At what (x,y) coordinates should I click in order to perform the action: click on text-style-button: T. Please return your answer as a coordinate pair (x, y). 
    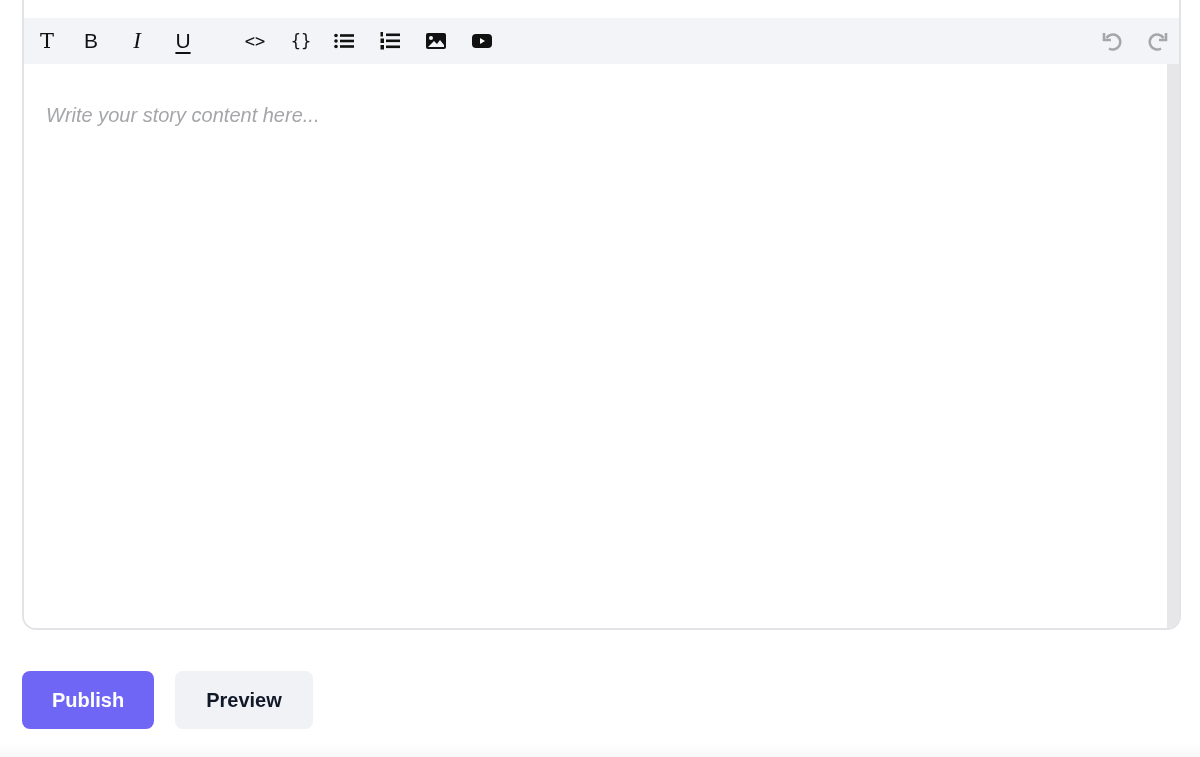
    Looking at the image, I should click on (47, 41).